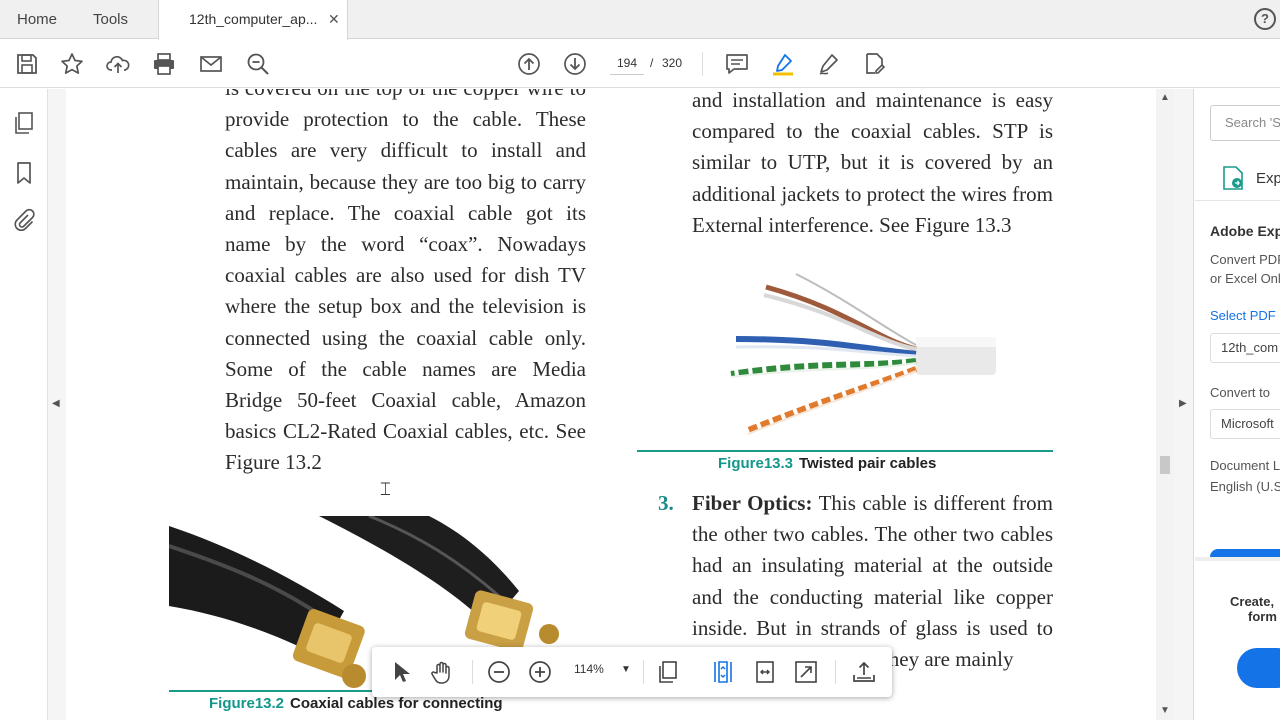 The image size is (1280, 720). Describe the element at coordinates (118, 64) in the screenshot. I see `cloud-upload-icon` at that location.